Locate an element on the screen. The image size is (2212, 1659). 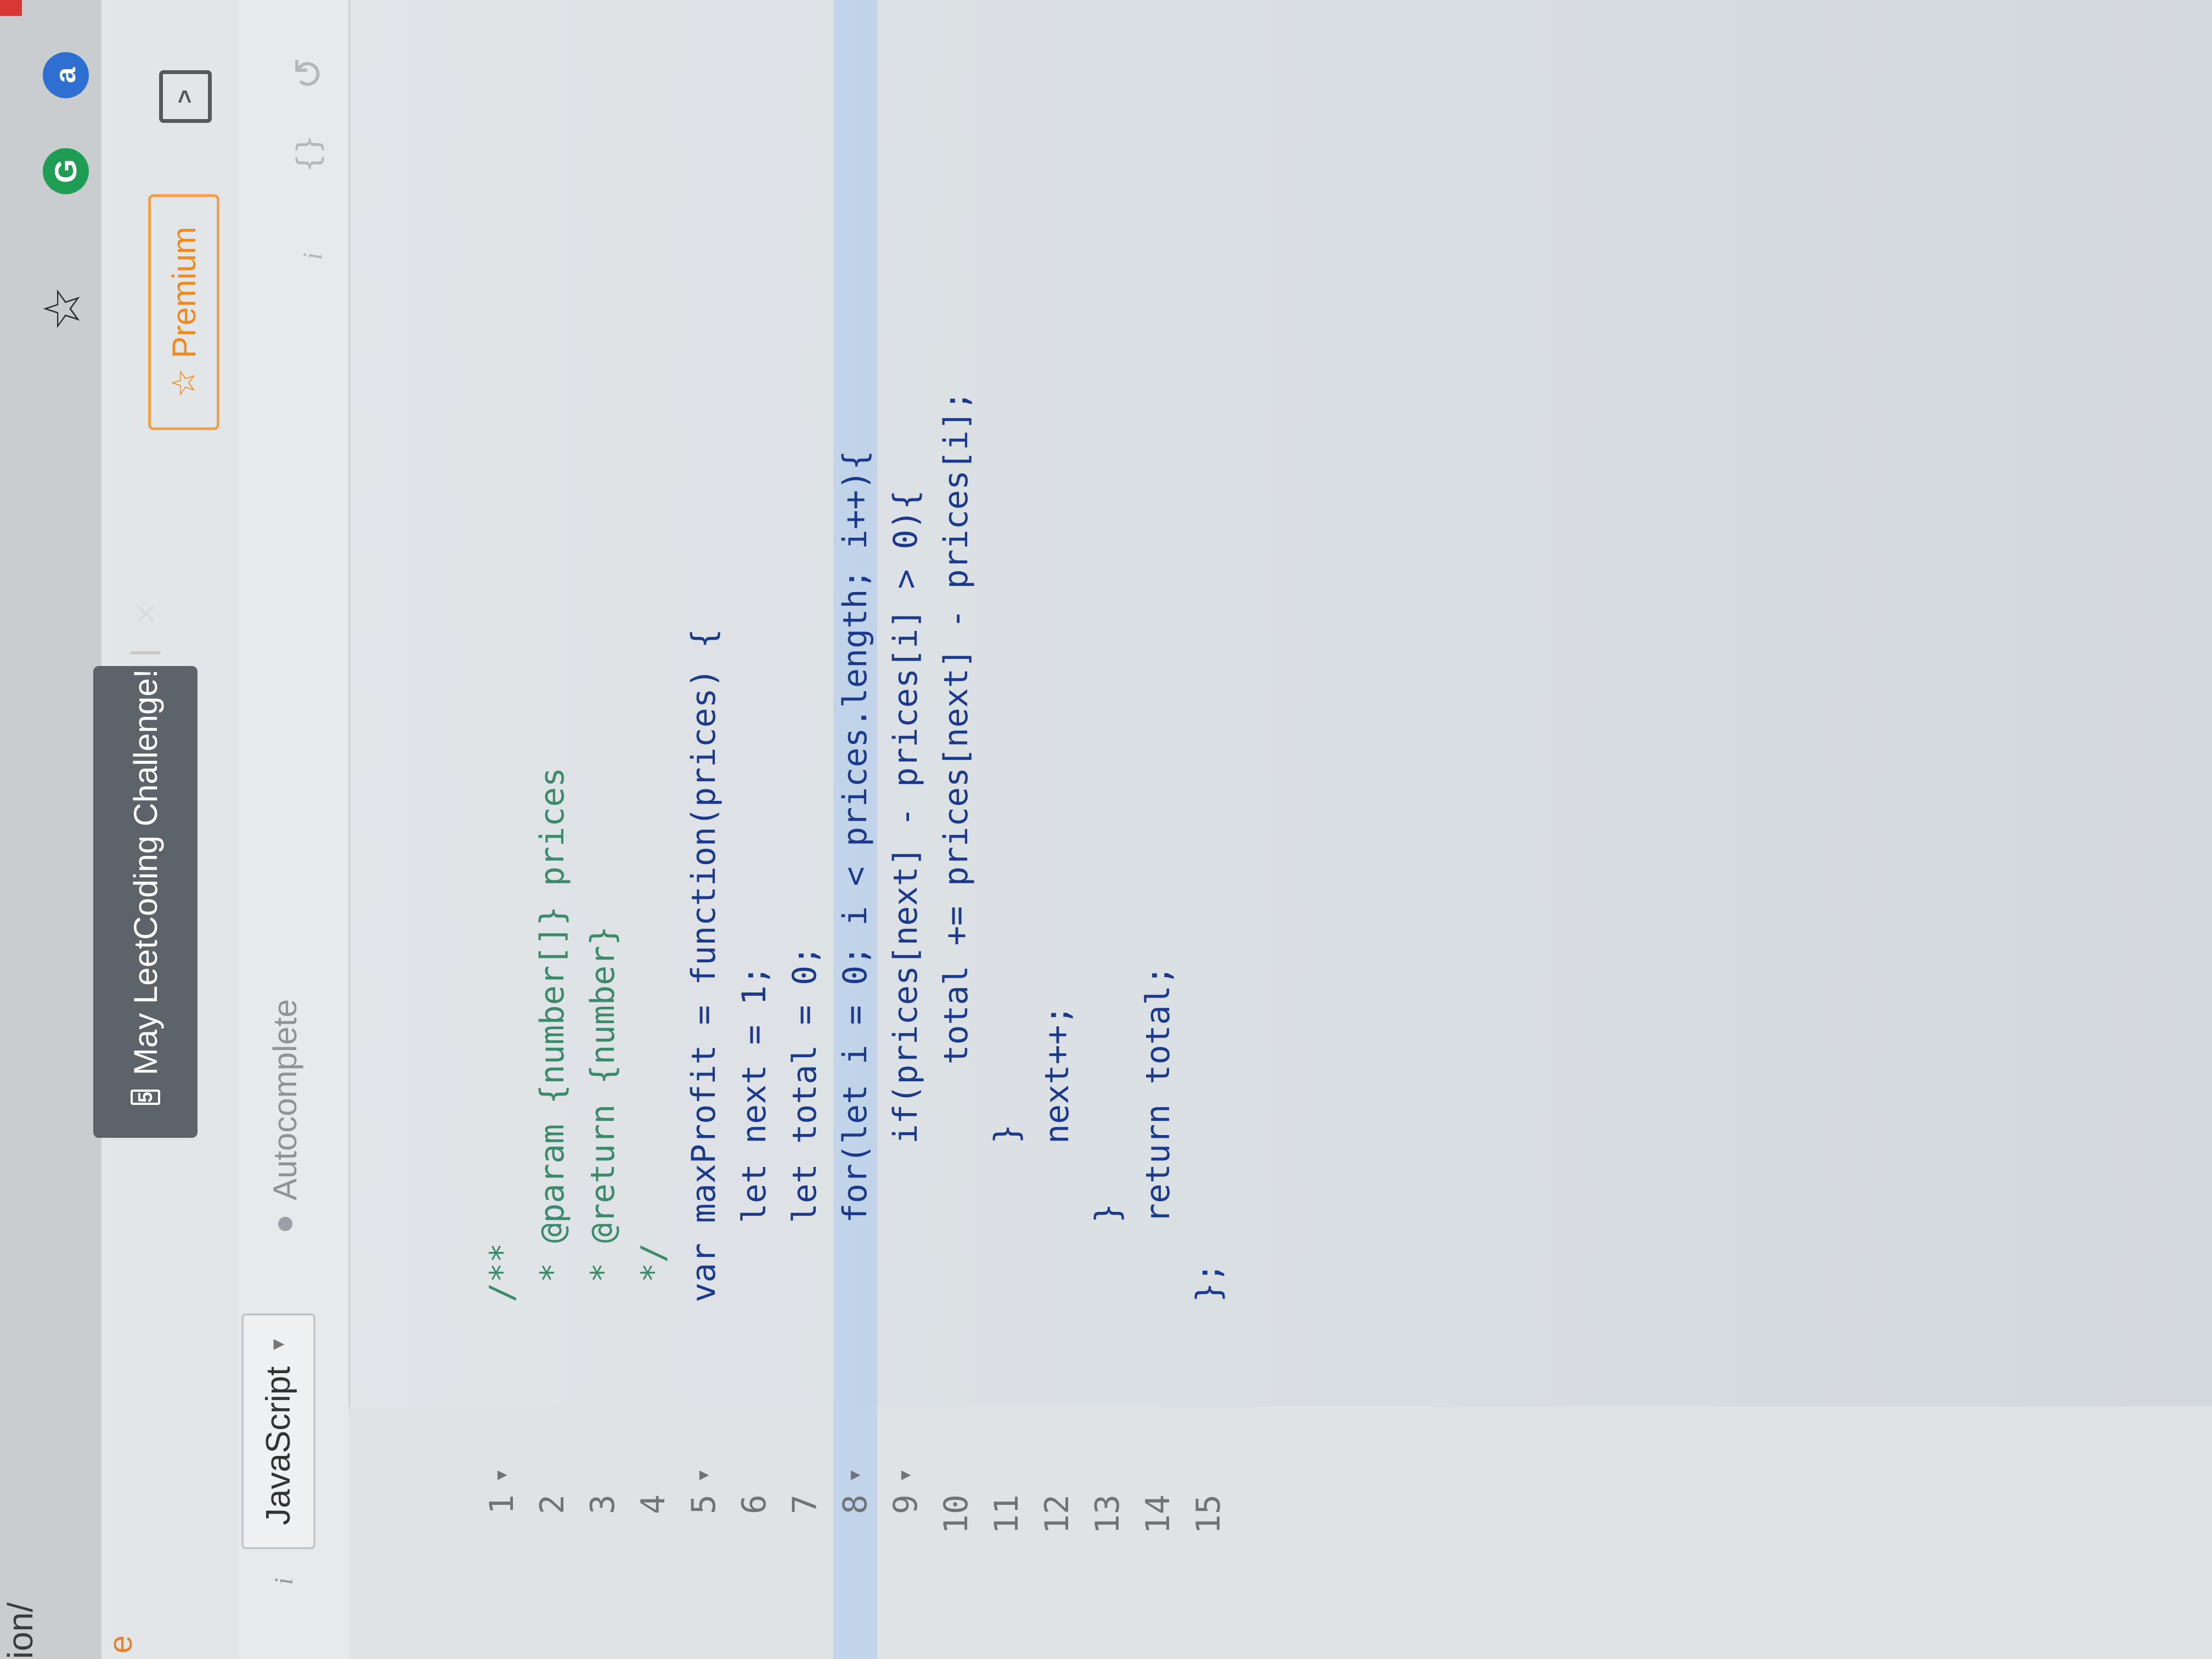
code-line: 1 ▼ /** is located at coordinates (502, 830).